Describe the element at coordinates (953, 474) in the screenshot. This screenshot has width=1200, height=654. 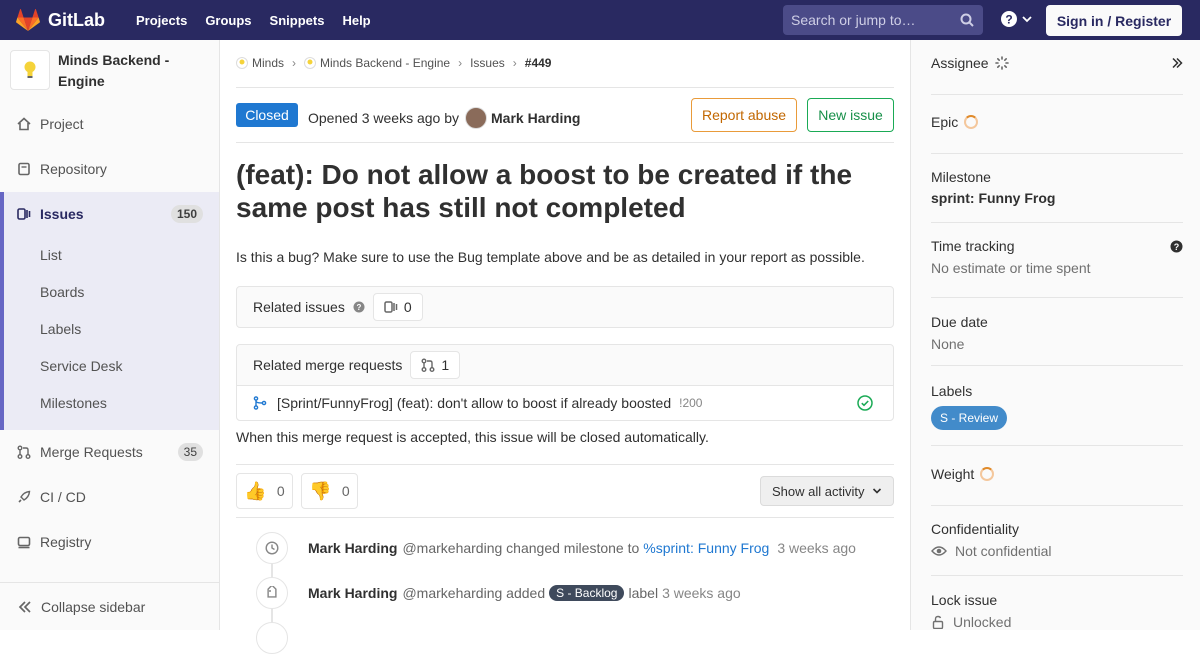
I see `weight-title: Weight` at that location.